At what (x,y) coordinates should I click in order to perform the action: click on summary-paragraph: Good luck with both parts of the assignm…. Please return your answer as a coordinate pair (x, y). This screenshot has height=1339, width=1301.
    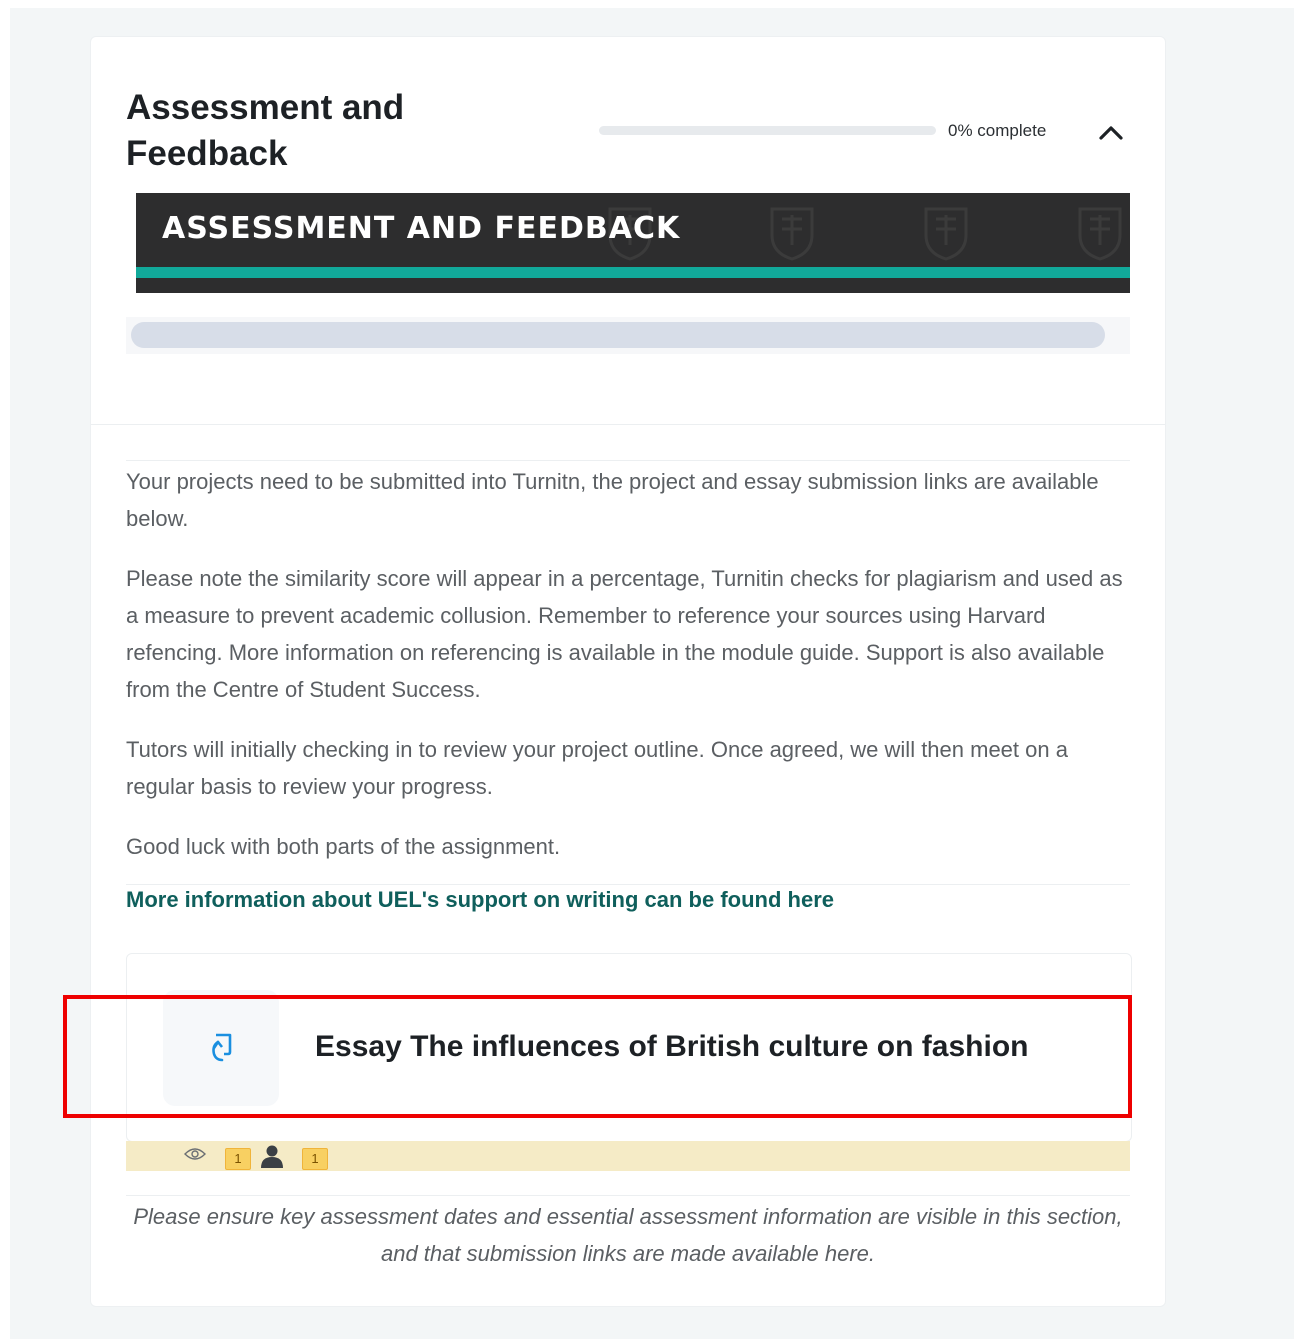
    Looking at the image, I should click on (343, 846).